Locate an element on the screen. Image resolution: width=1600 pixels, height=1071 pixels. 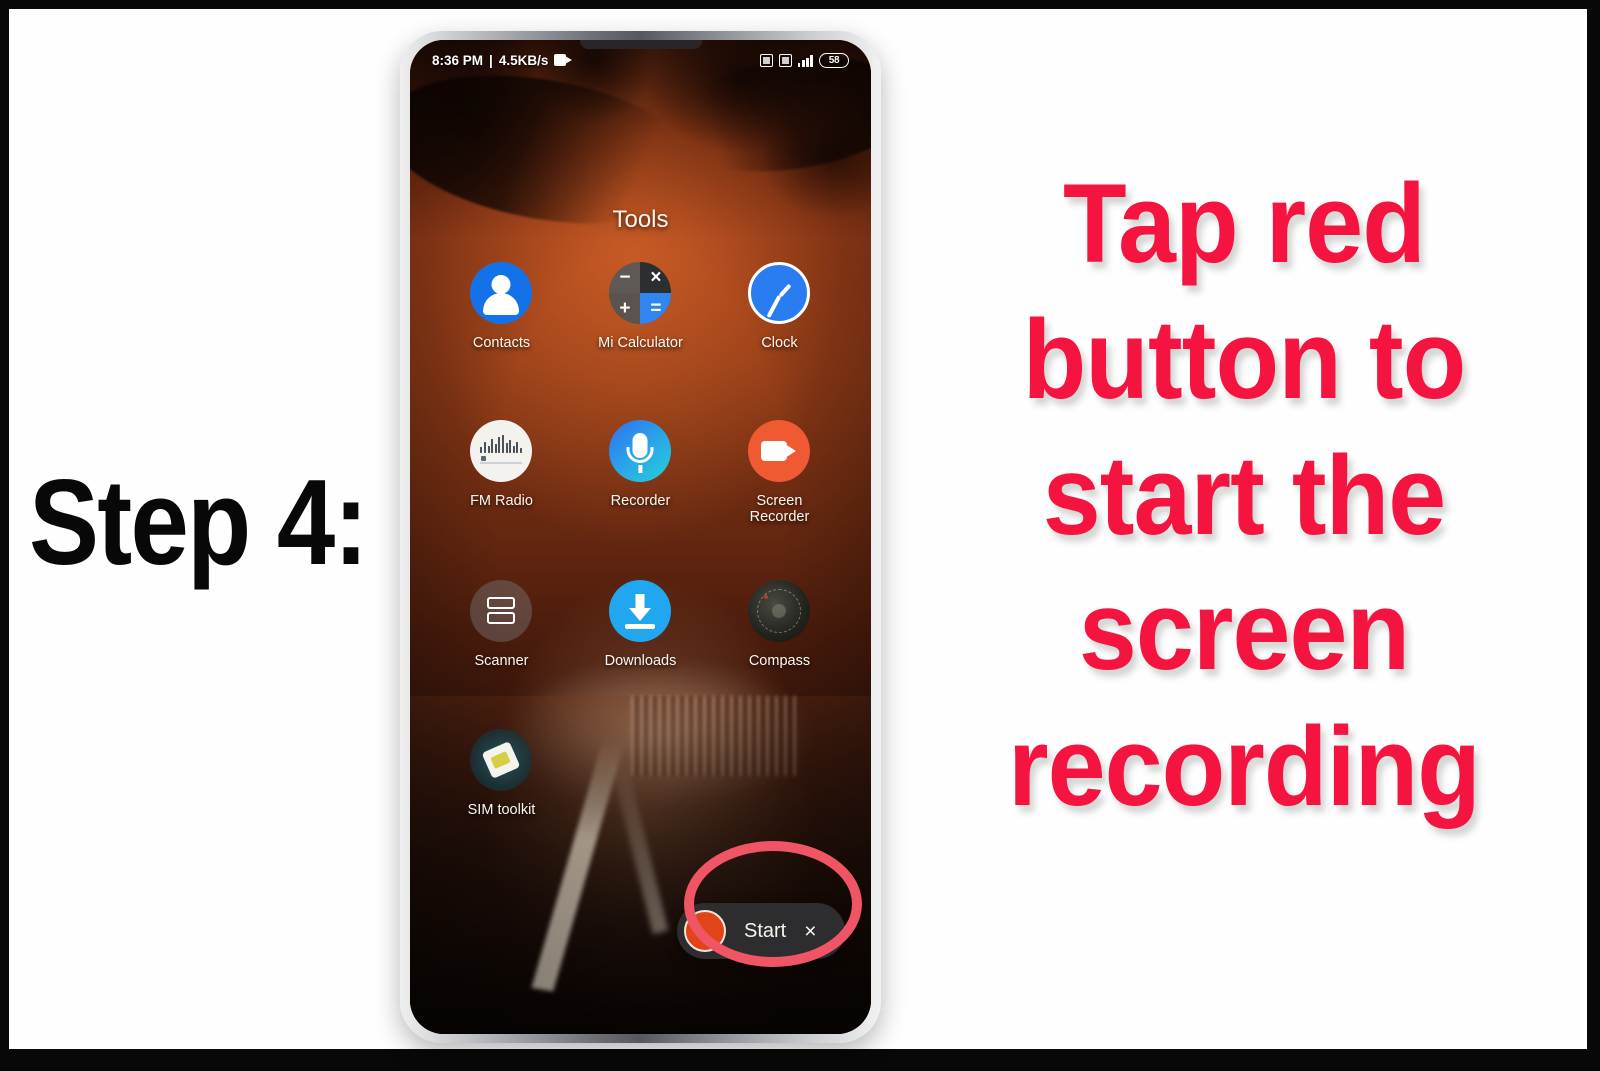
instruction-line-5: recording is located at coordinates (1244, 766).